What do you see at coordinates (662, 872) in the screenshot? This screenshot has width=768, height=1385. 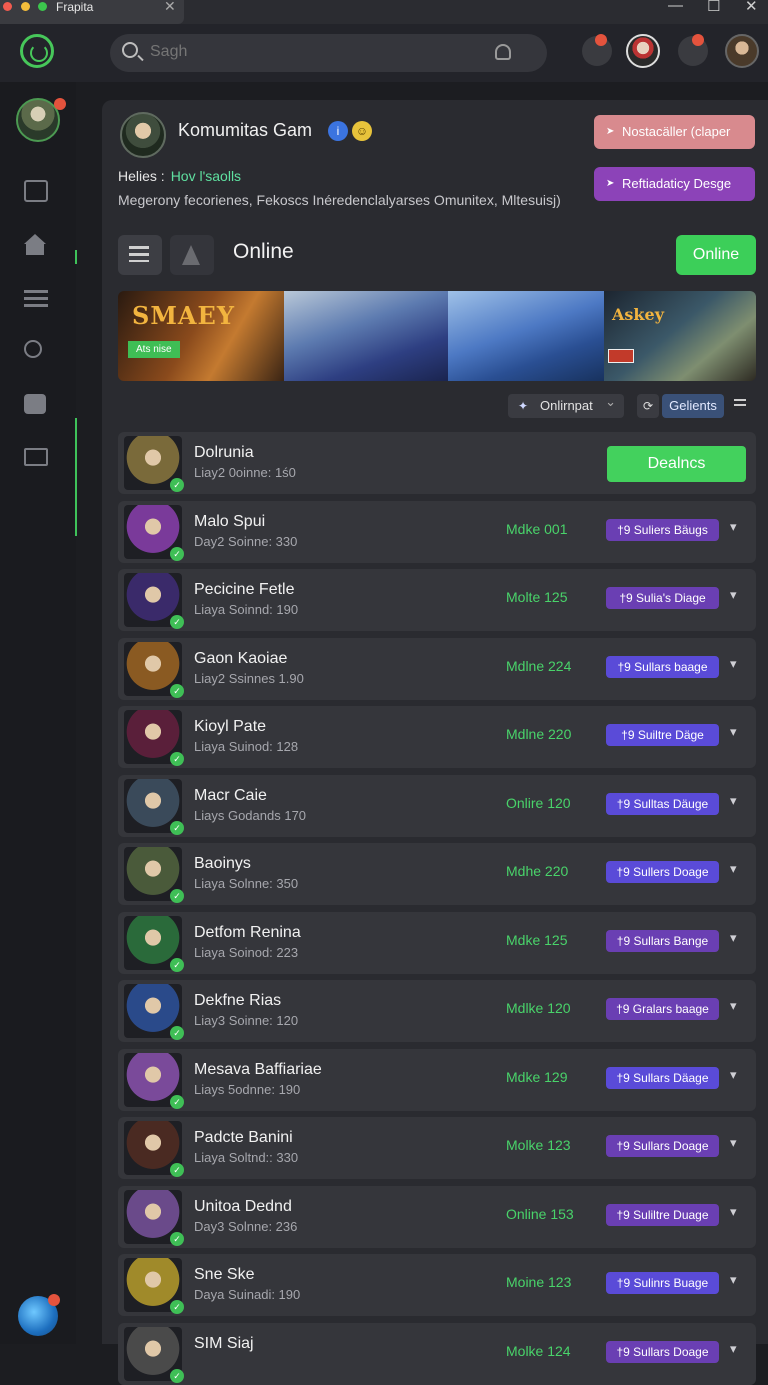 I see `member-badge: †9 Sullers Doage` at bounding box center [662, 872].